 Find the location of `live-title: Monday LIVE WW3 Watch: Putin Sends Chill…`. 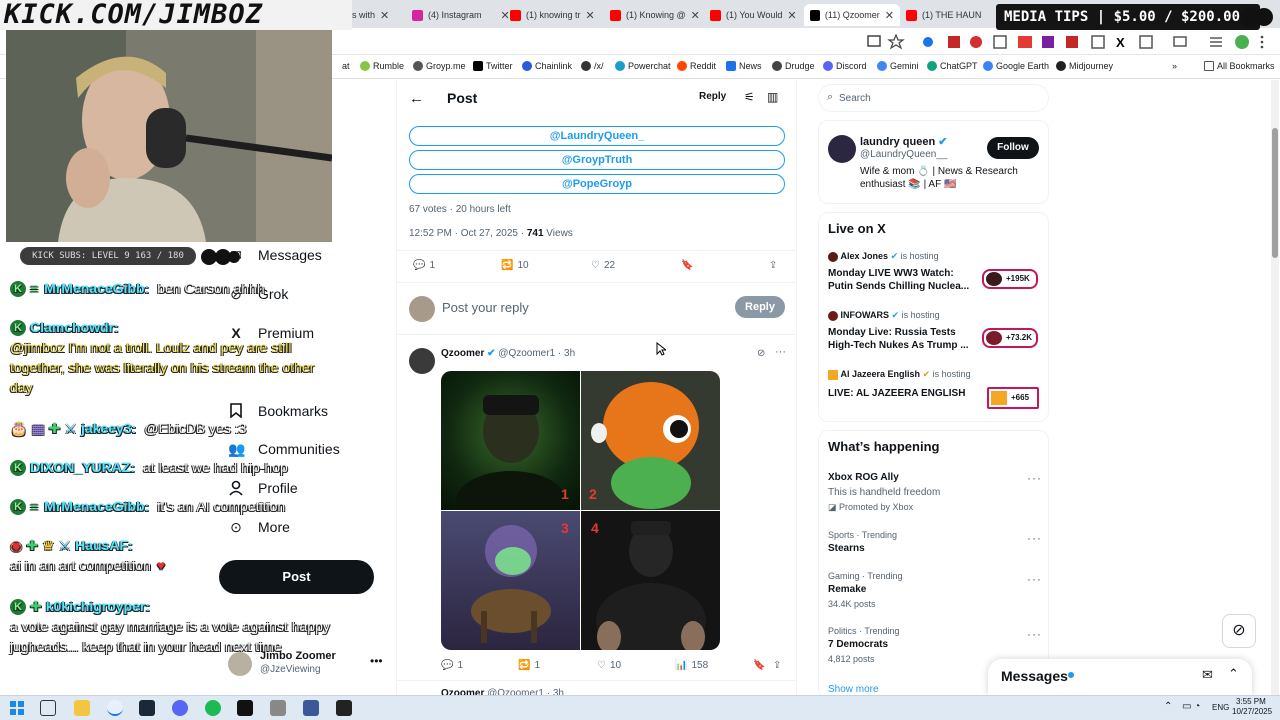

live-title: Monday LIVE WW3 Watch: Putin Sends Chill… is located at coordinates (900, 280).